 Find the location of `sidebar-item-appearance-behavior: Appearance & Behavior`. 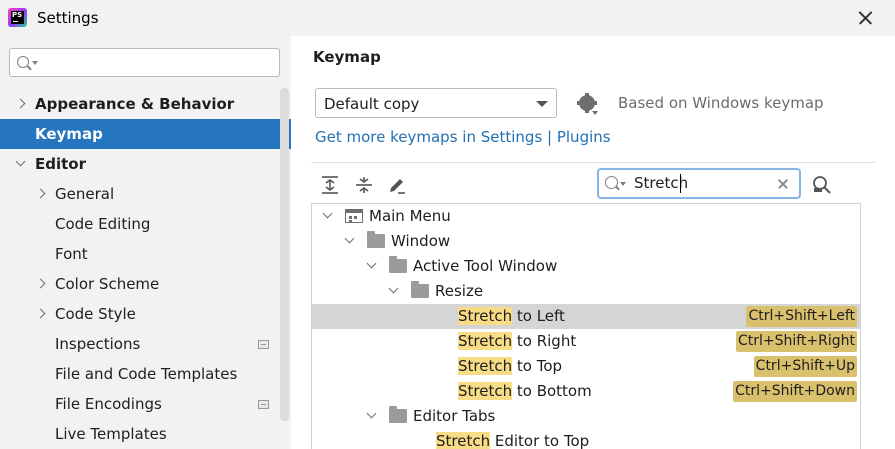

sidebar-item-appearance-behavior: Appearance & Behavior is located at coordinates (145, 104).